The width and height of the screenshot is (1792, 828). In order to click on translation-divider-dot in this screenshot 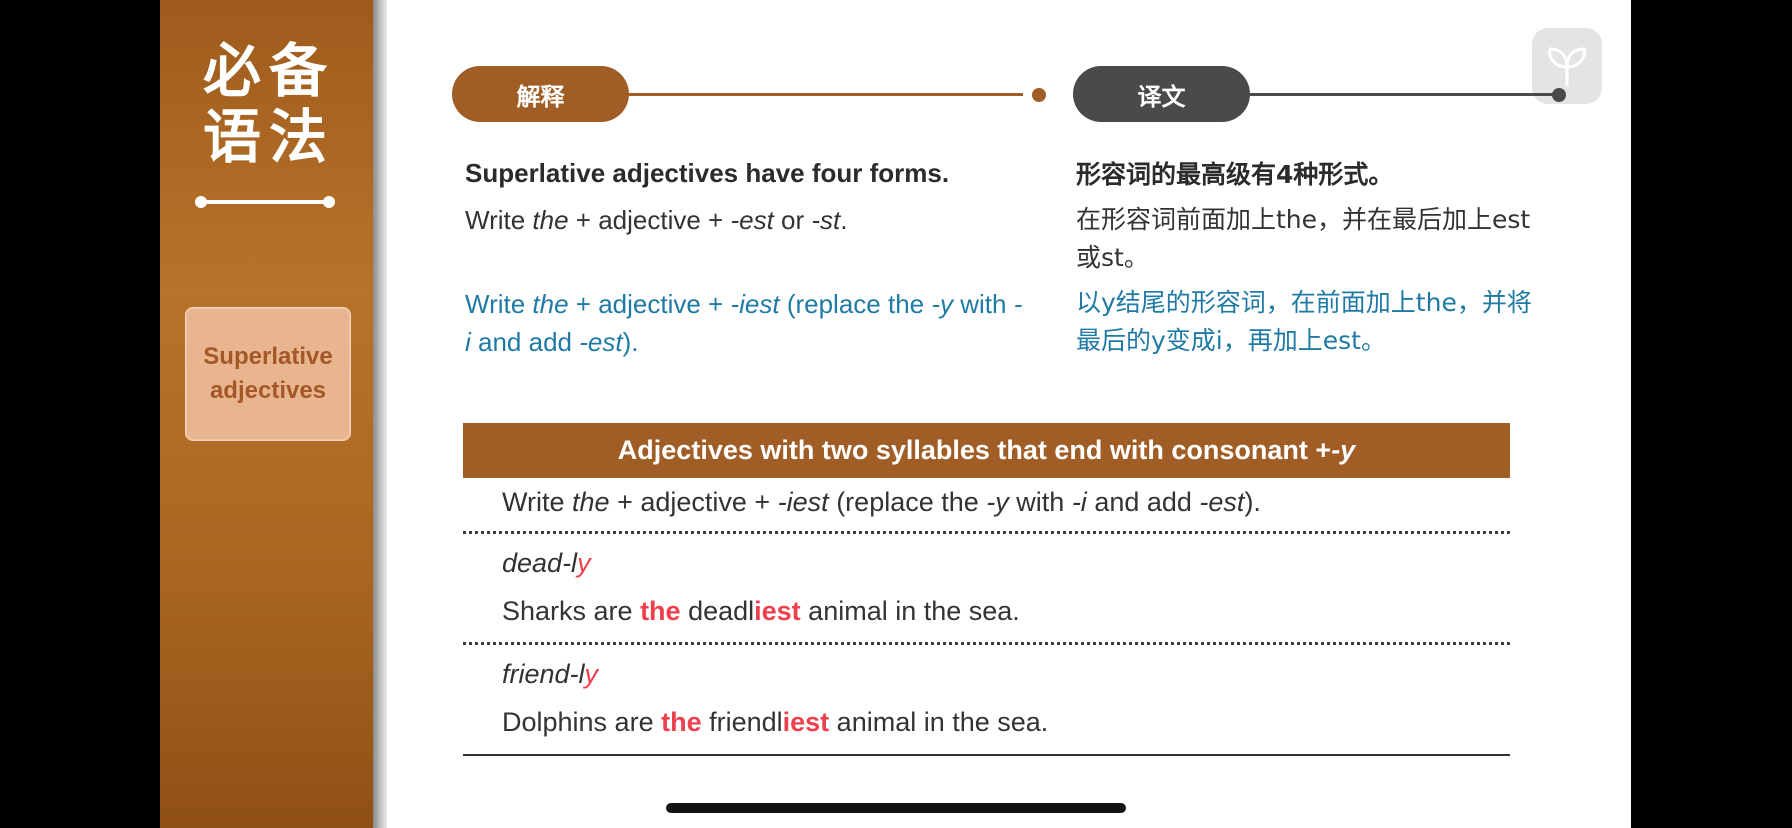, I will do `click(1559, 95)`.